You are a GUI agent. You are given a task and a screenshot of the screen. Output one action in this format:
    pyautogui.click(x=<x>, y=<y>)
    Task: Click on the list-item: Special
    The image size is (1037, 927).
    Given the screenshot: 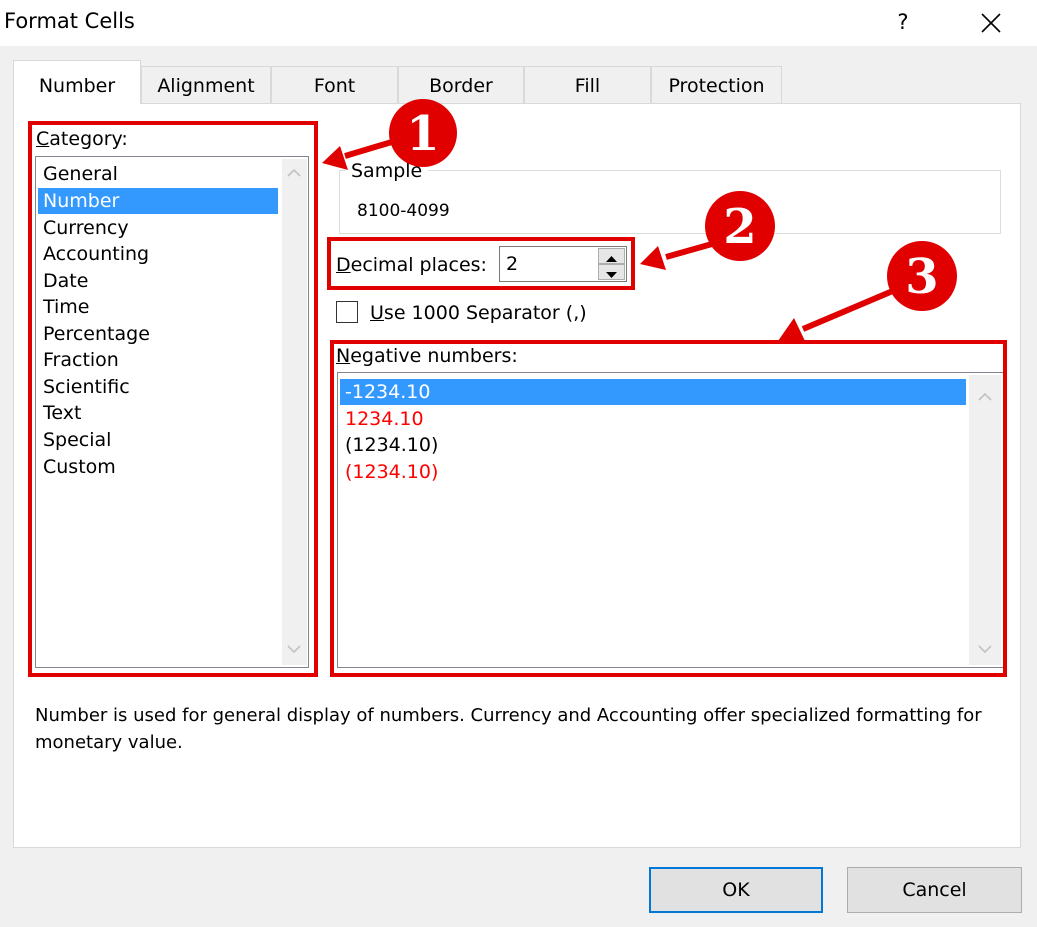 What is the action you would take?
    pyautogui.click(x=158, y=440)
    